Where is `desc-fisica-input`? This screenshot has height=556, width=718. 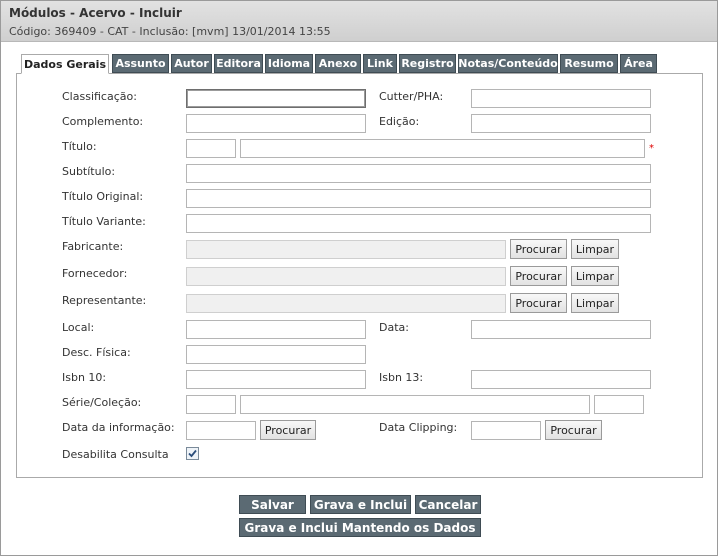 desc-fisica-input is located at coordinates (276, 354).